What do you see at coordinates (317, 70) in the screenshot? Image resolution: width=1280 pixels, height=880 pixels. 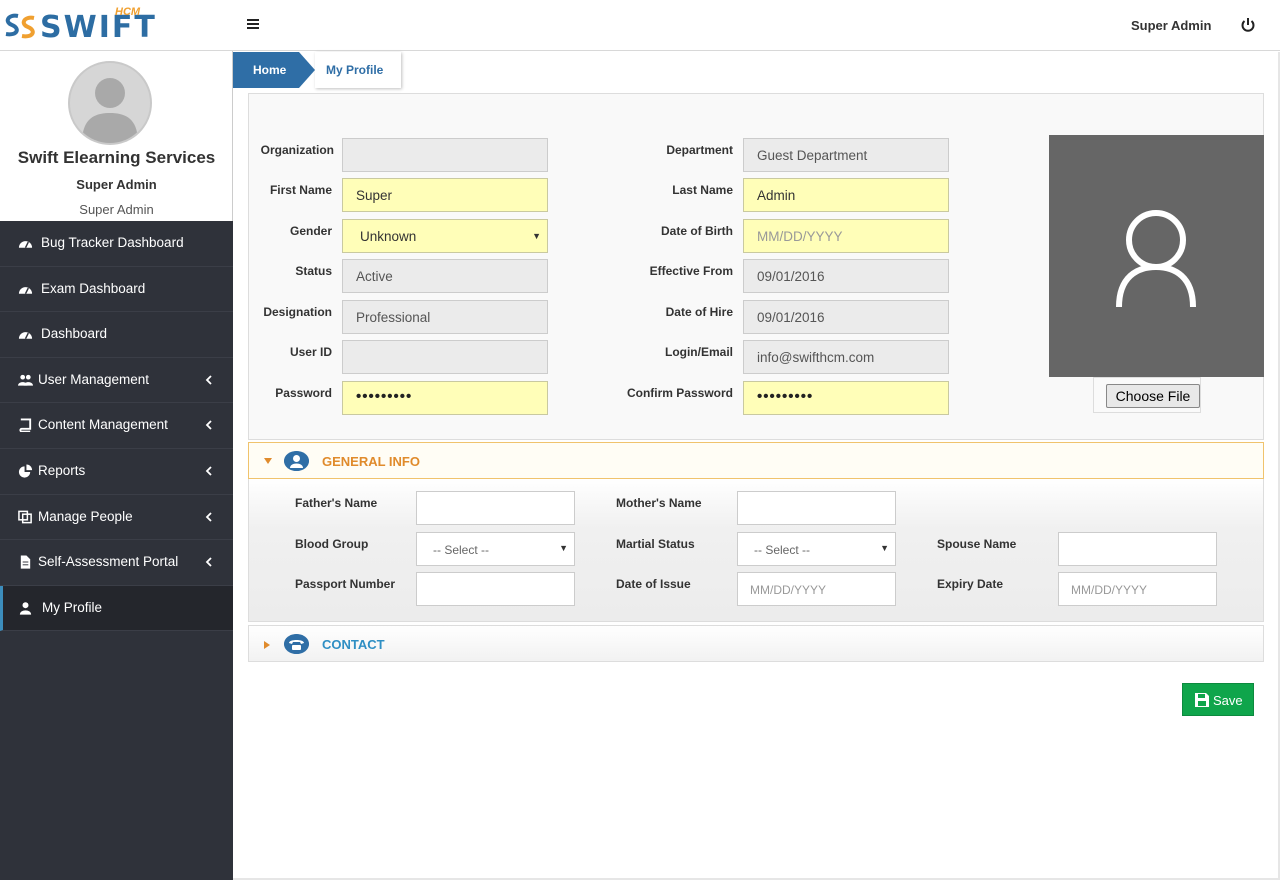 I see `breadcrumb: My Profile Home` at bounding box center [317, 70].